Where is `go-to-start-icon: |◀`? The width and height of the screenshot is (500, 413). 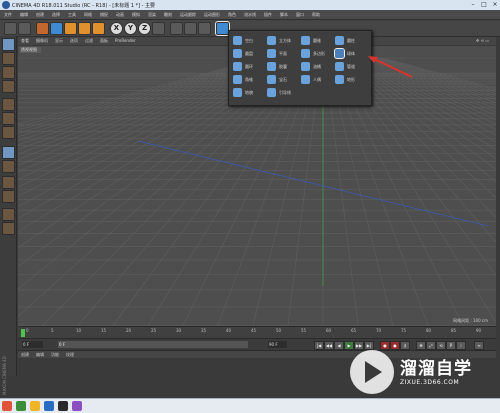 go-to-start-icon: |◀ is located at coordinates (319, 345).